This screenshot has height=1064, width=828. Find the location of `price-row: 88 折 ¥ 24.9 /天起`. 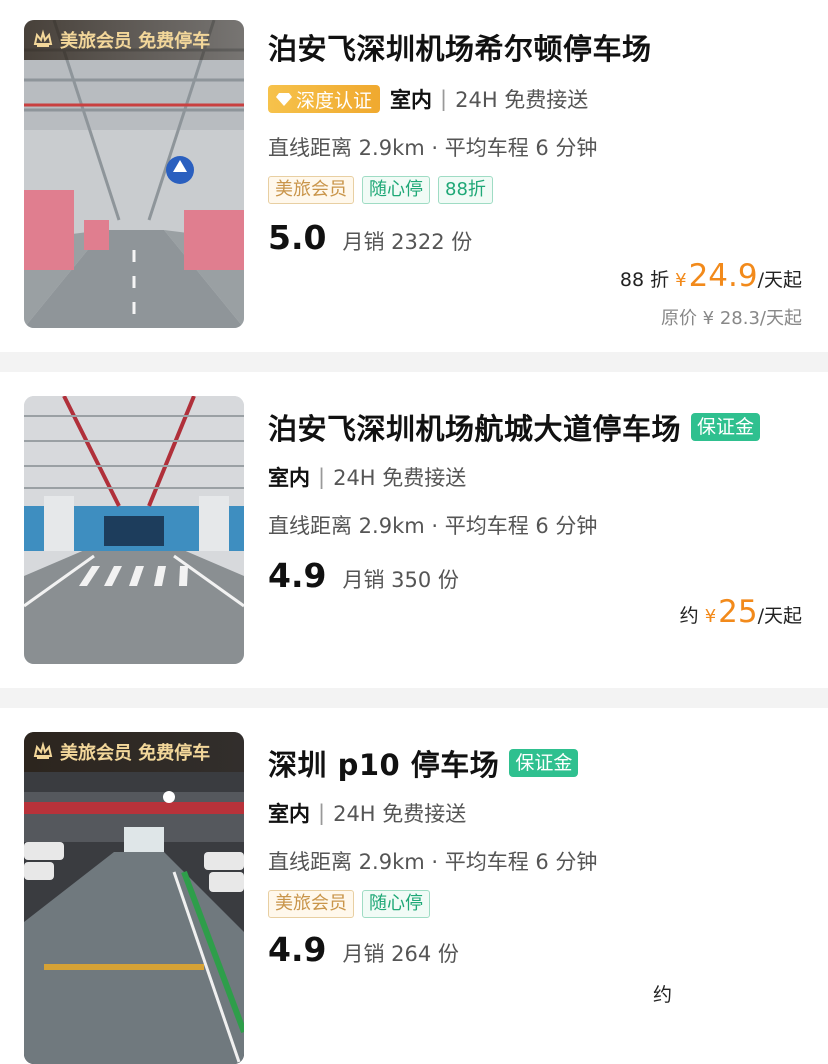

price-row: 88 折 ¥ 24.9 /天起 is located at coordinates (711, 276).